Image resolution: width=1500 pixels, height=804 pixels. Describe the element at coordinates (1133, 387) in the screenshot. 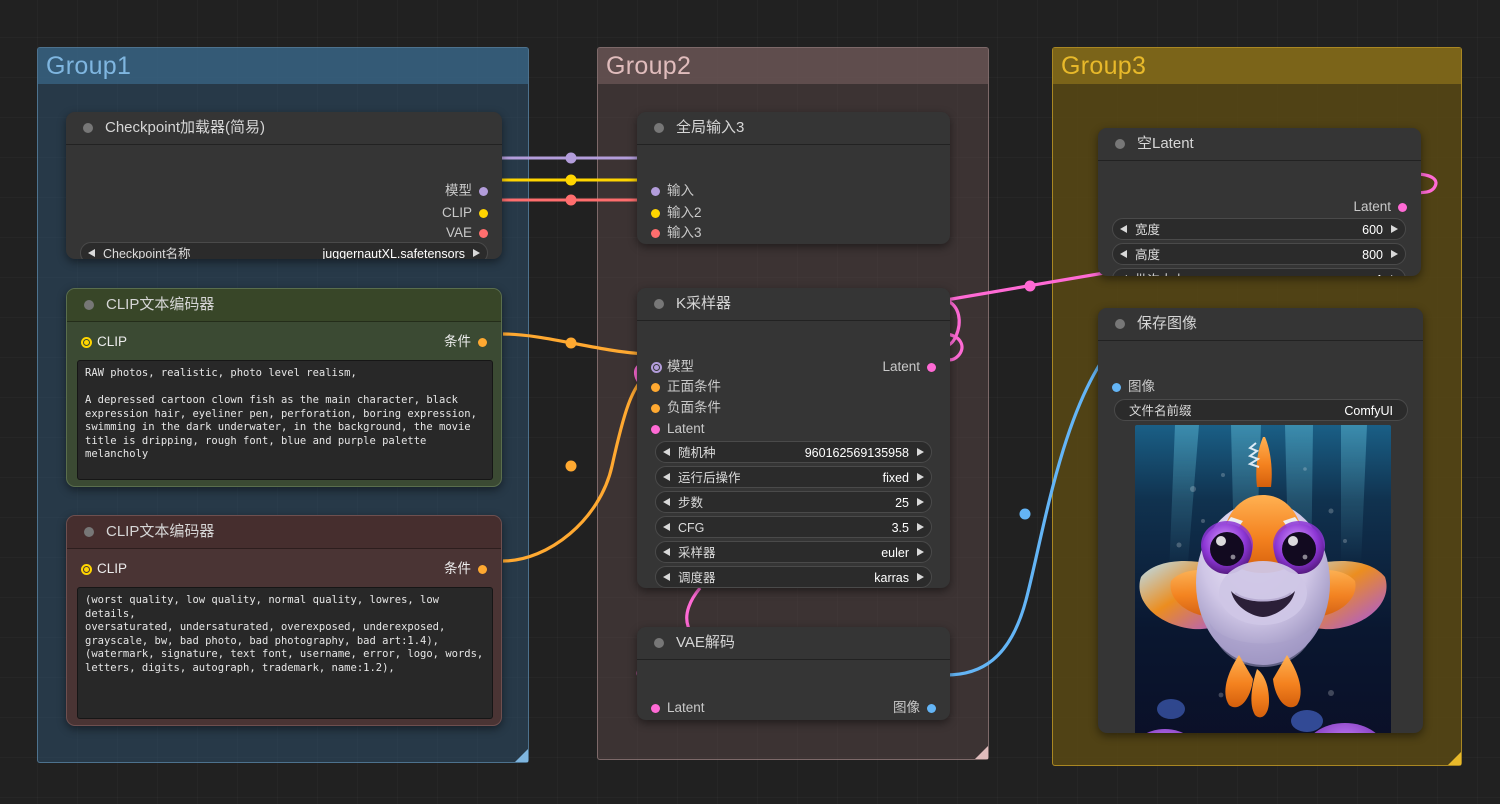

I see `input-slot-image: 图像` at that location.